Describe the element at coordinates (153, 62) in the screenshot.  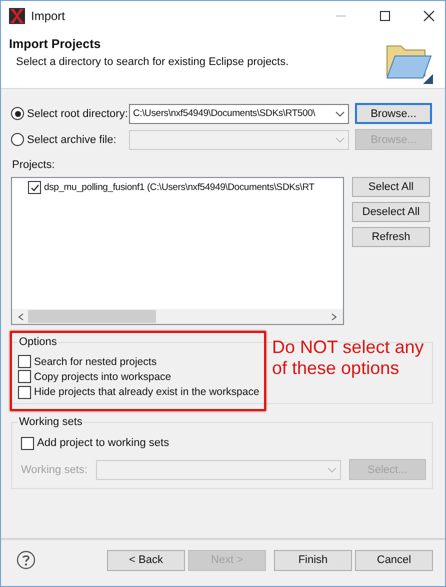
I see `page-description: Select a directory to search for existing Eclipse projects.` at that location.